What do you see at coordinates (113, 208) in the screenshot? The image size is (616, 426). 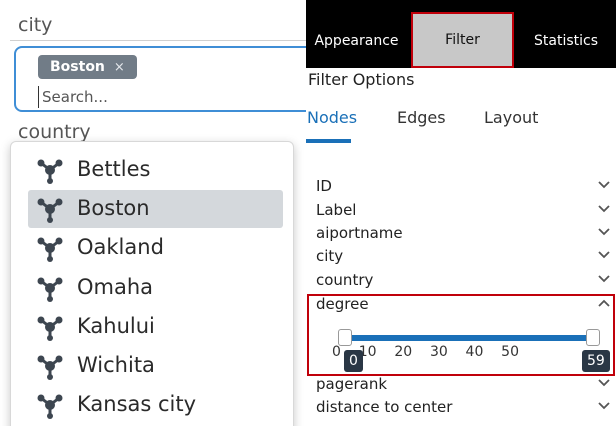 I see `dropdown-item-label: Boston` at bounding box center [113, 208].